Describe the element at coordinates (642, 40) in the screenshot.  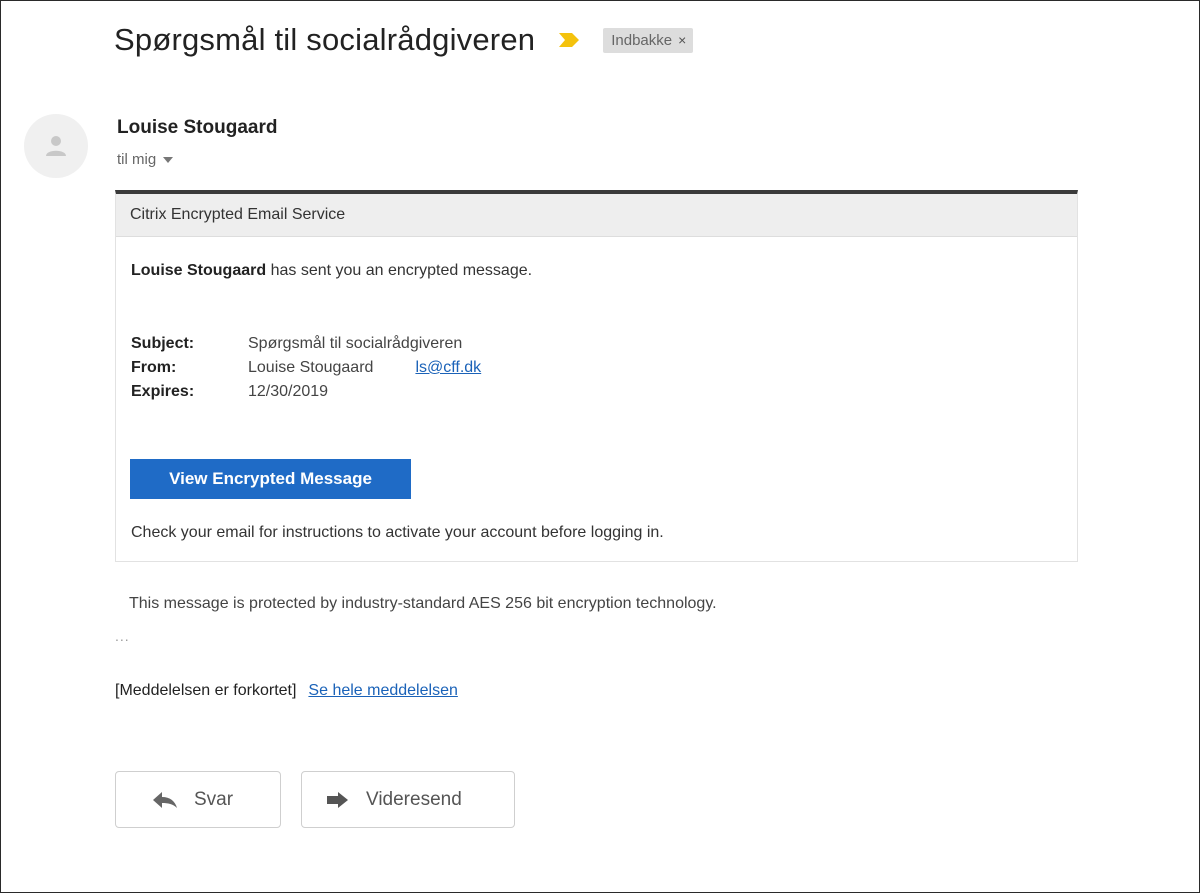
I see `inbox-label-text: Indbakke` at that location.